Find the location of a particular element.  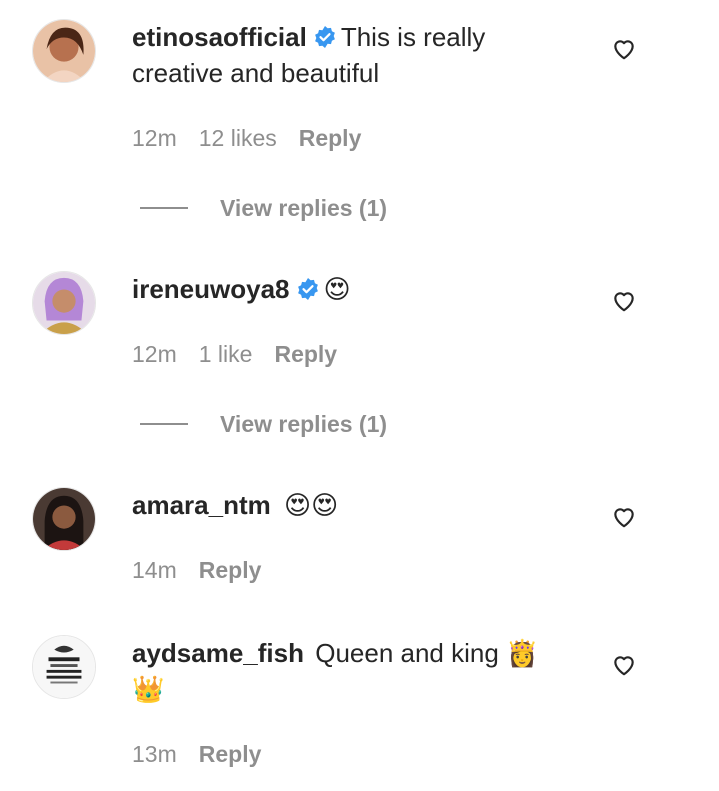

comment-meta: 13m Reply is located at coordinates (207, 754).